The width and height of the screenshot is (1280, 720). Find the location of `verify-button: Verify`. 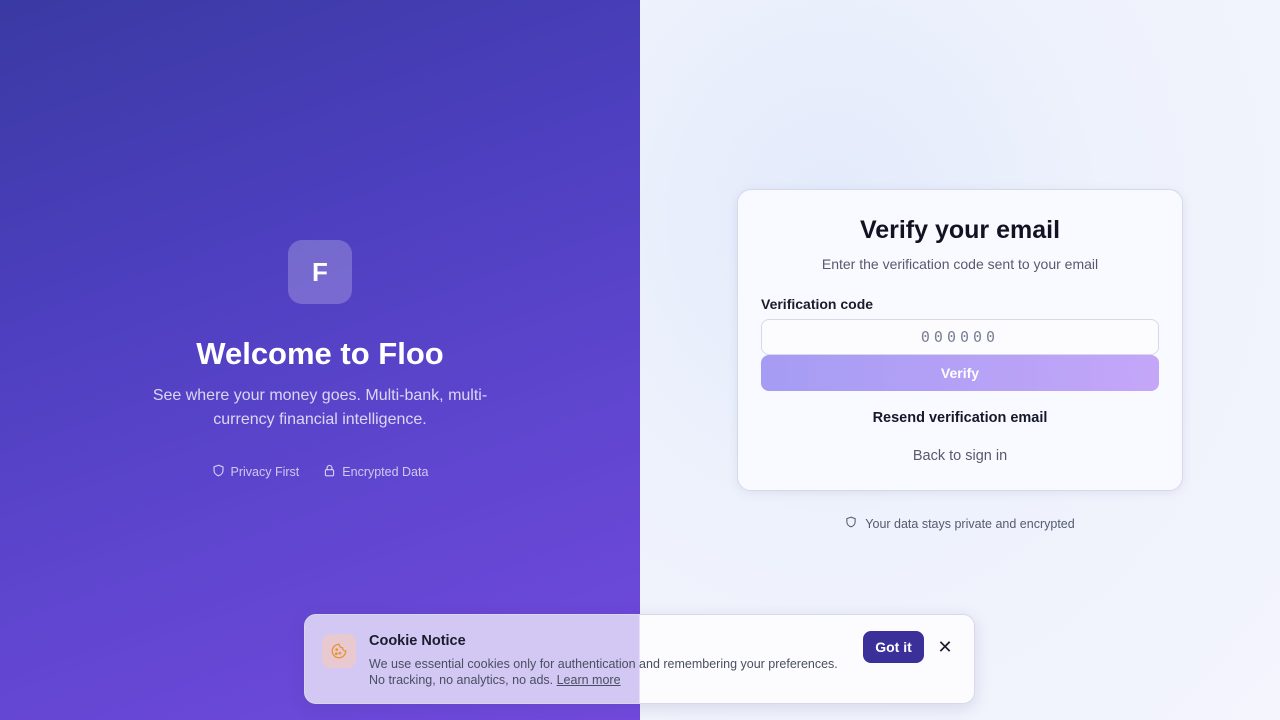

verify-button: Verify is located at coordinates (960, 373).